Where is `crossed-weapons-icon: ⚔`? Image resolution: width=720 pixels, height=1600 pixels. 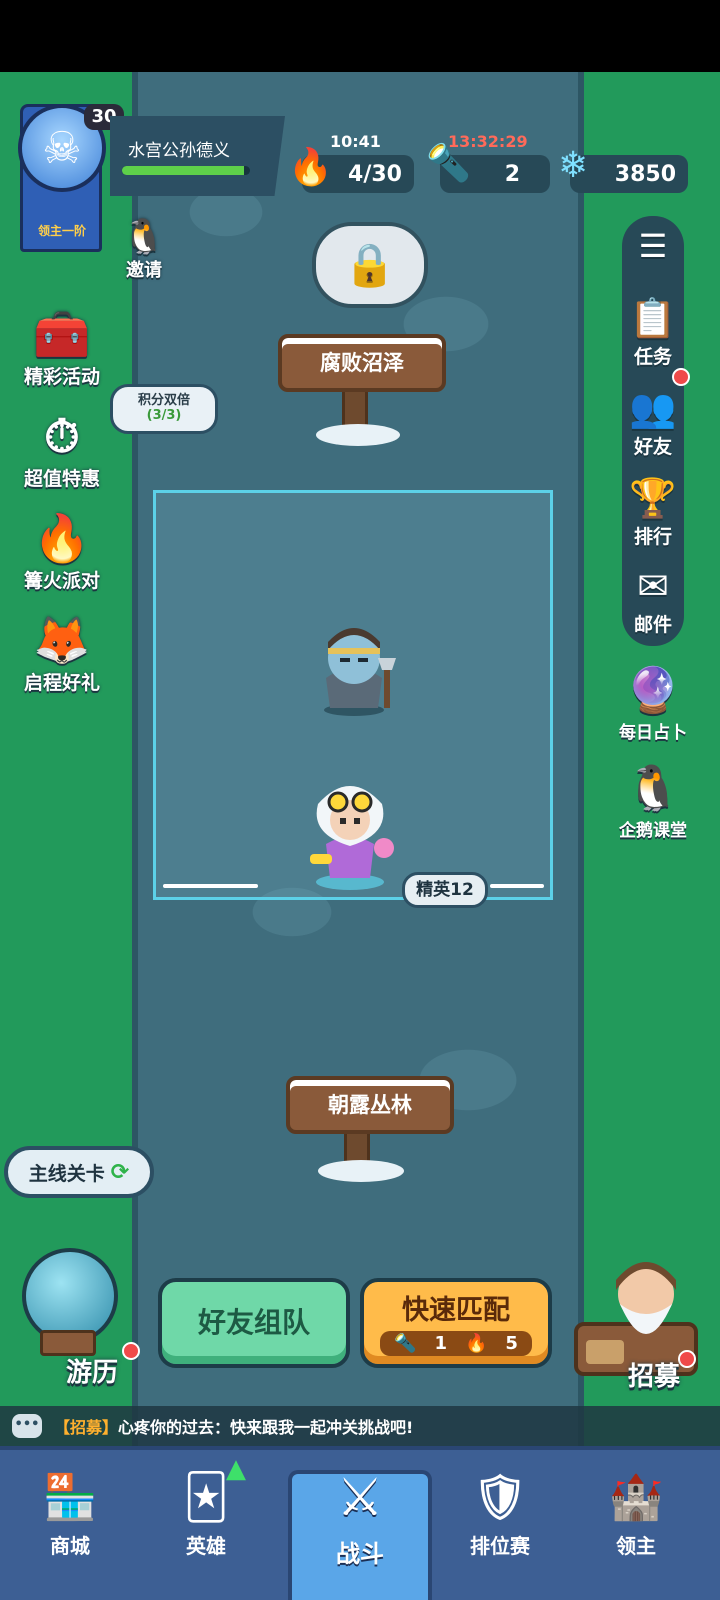 crossed-weapons-icon: ⚔ is located at coordinates (360, 1498).